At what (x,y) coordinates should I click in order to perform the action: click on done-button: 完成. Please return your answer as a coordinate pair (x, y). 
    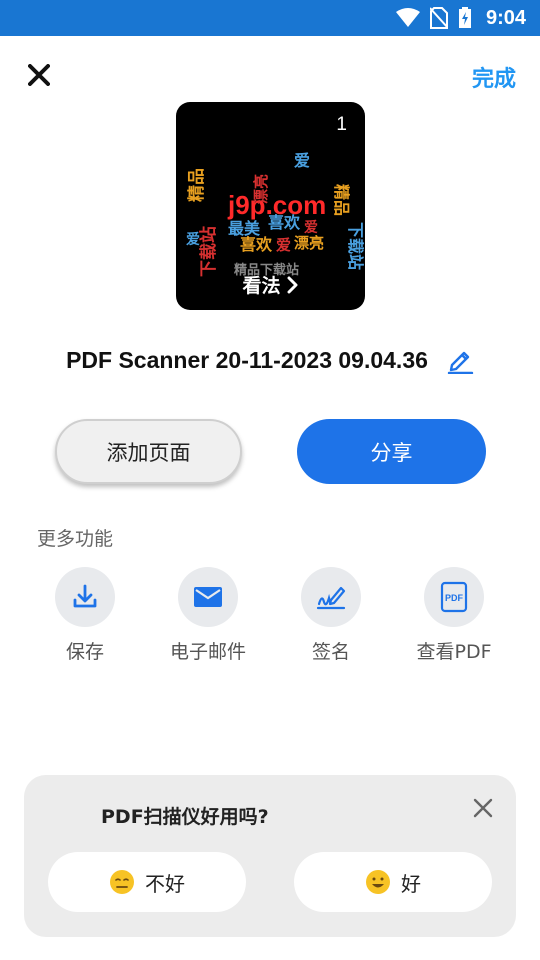
    Looking at the image, I should click on (494, 77).